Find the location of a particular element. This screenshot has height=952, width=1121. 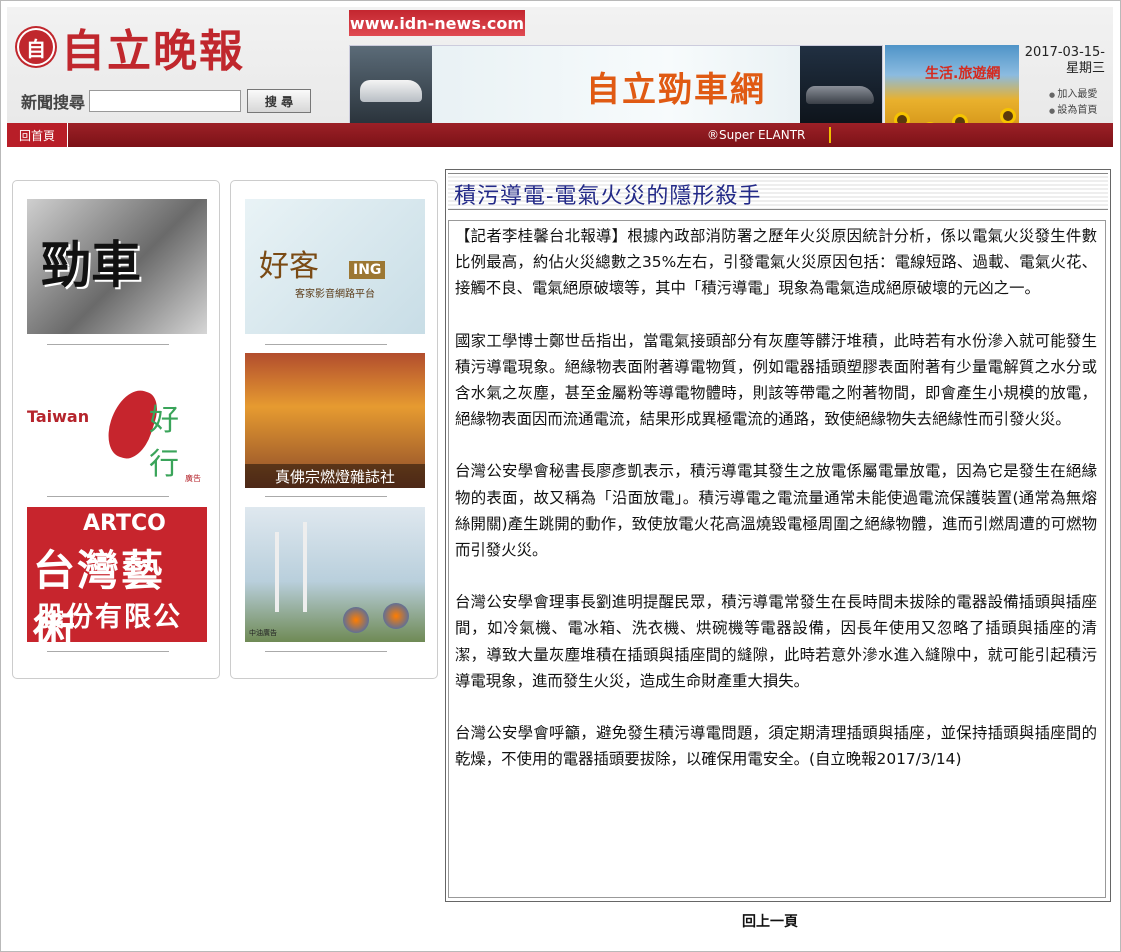

site-logo: 自 自立晚報 is located at coordinates (132, 47).